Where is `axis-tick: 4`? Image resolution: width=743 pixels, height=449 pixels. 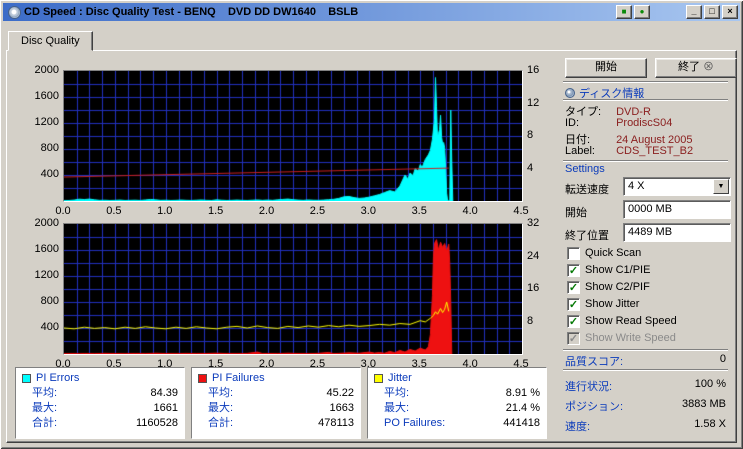
axis-tick: 4 is located at coordinates (530, 167).